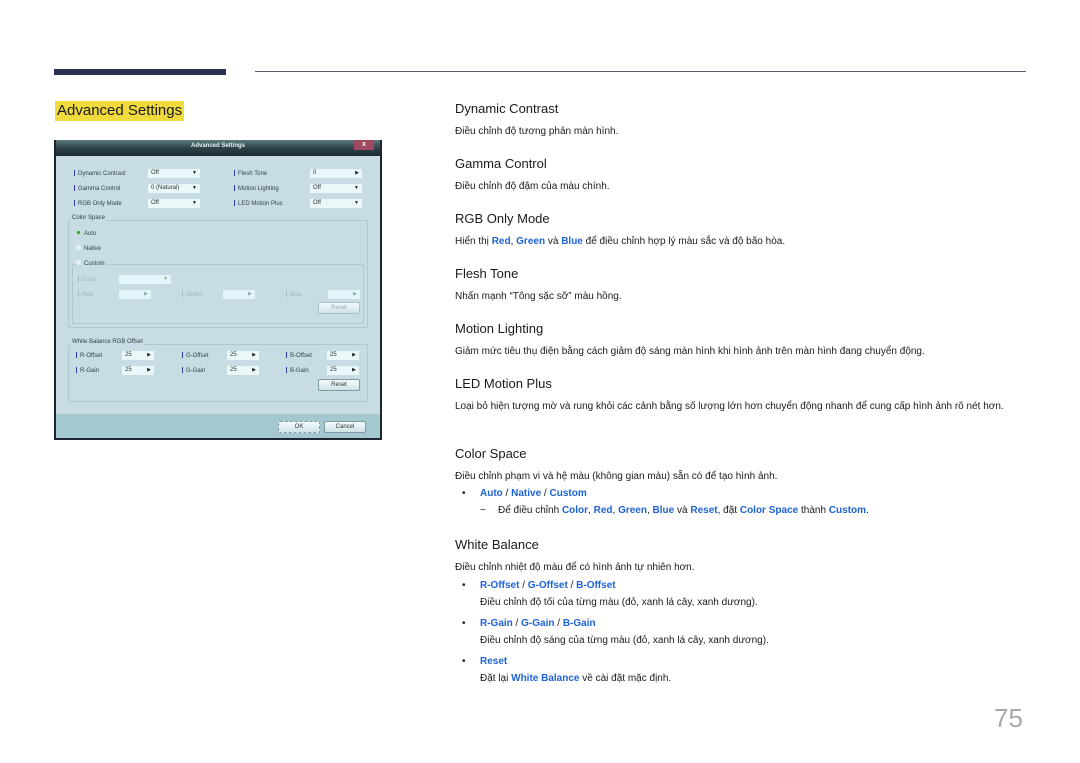 The height and width of the screenshot is (763, 1080). I want to click on gamma-control-heading: Gamma Control, so click(501, 163).